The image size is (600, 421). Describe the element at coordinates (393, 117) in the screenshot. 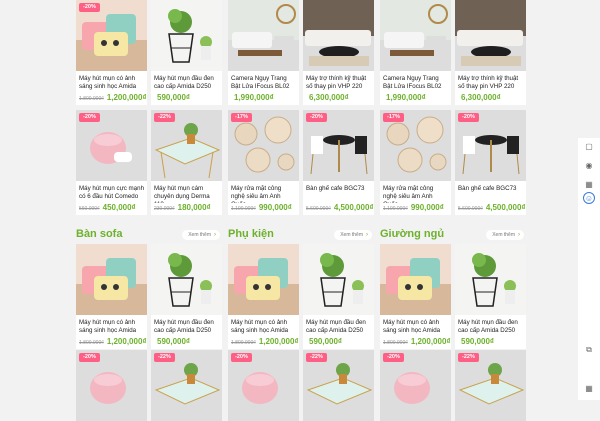

I see `discount-badge: -17%` at that location.